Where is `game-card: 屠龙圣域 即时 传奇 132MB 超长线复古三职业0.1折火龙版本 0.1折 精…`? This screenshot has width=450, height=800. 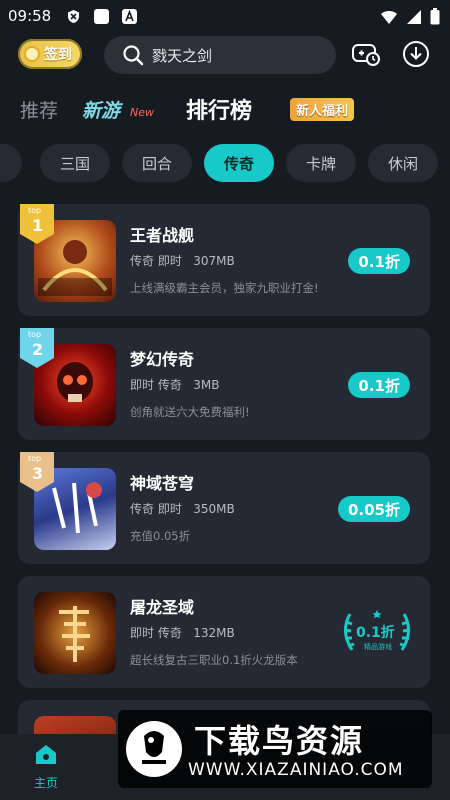 game-card: 屠龙圣域 即时 传奇 132MB 超长线复古三职业0.1折火龙版本 0.1折 精… is located at coordinates (224, 632).